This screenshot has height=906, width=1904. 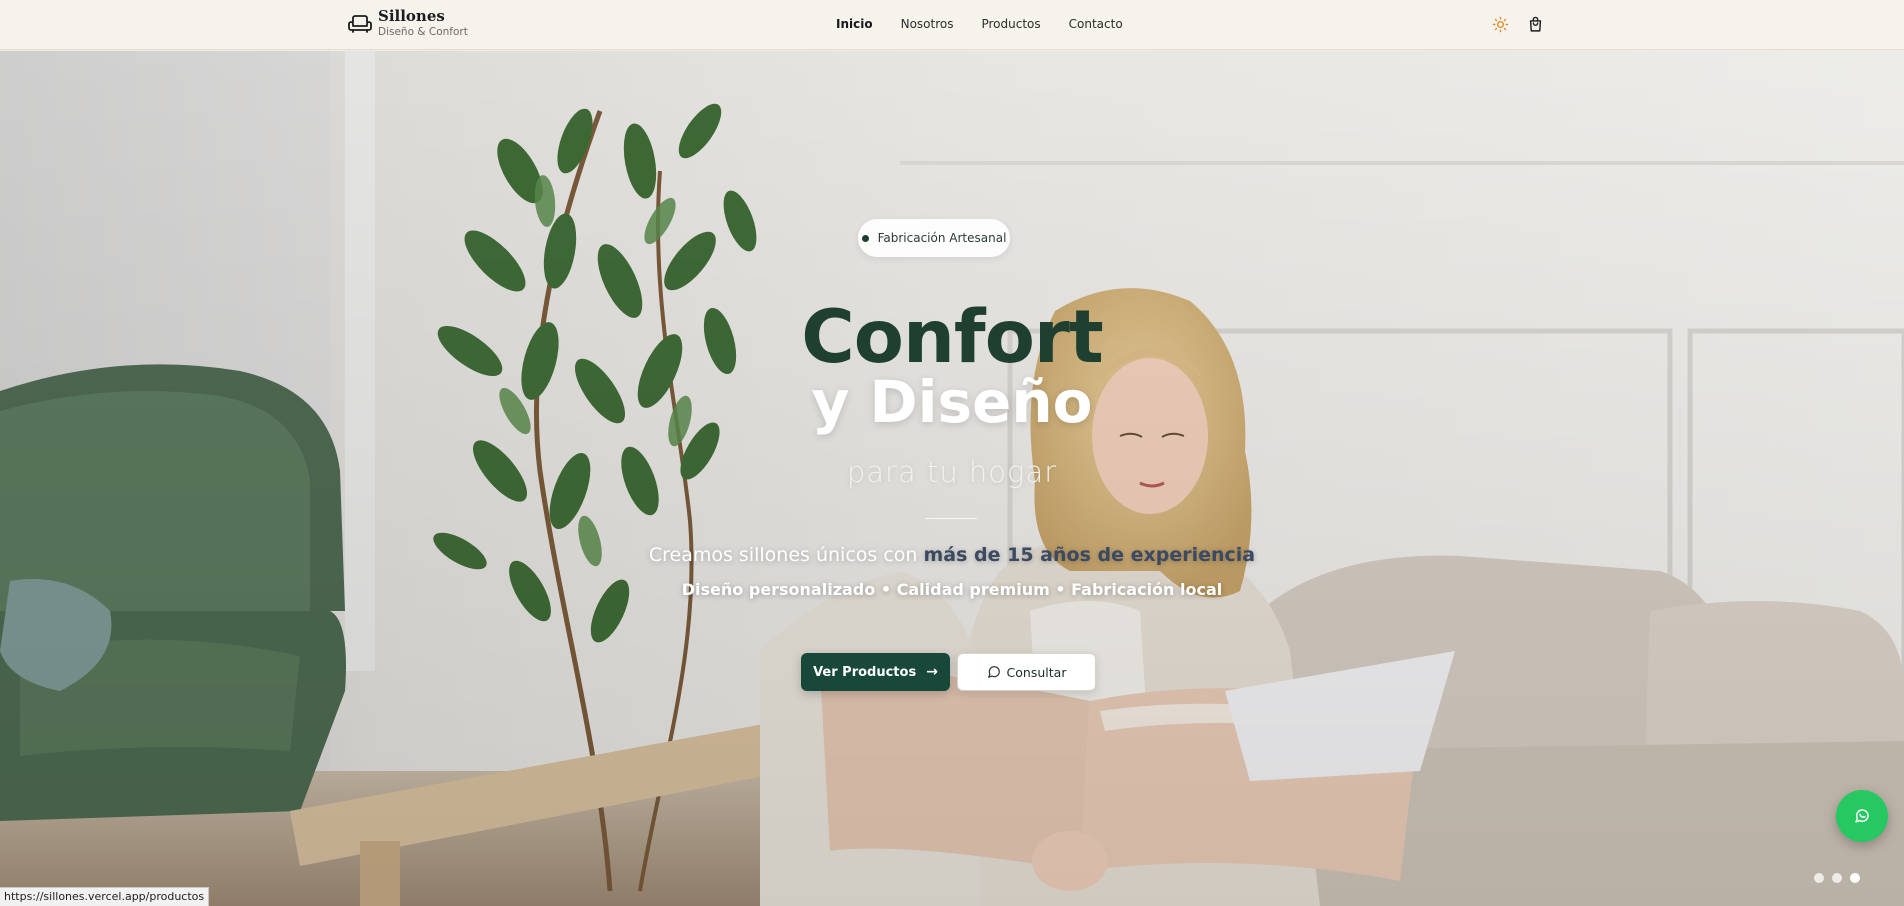 I want to click on lead-prefix: Creamos sillones únicos con, so click(x=786, y=555).